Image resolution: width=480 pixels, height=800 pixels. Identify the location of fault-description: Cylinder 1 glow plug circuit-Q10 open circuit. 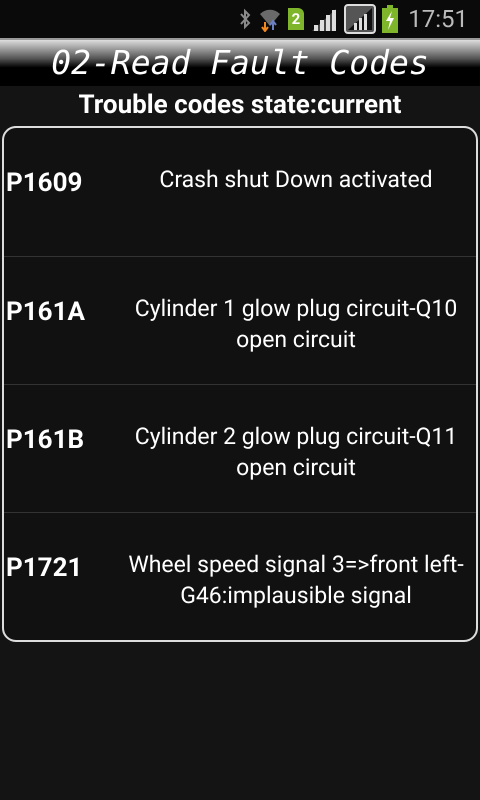
(296, 324).